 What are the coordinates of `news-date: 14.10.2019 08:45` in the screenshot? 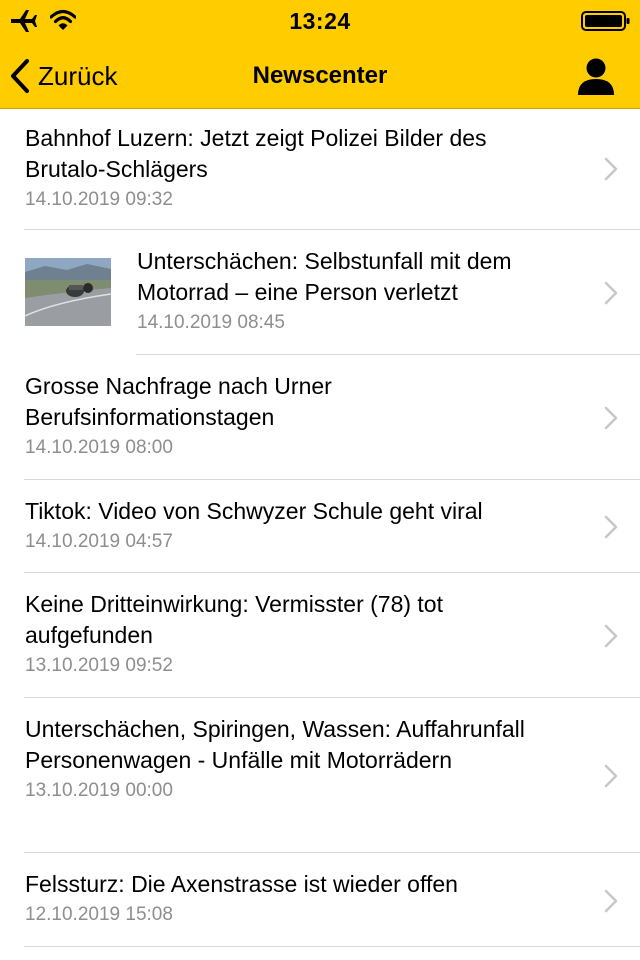 It's located at (211, 322).